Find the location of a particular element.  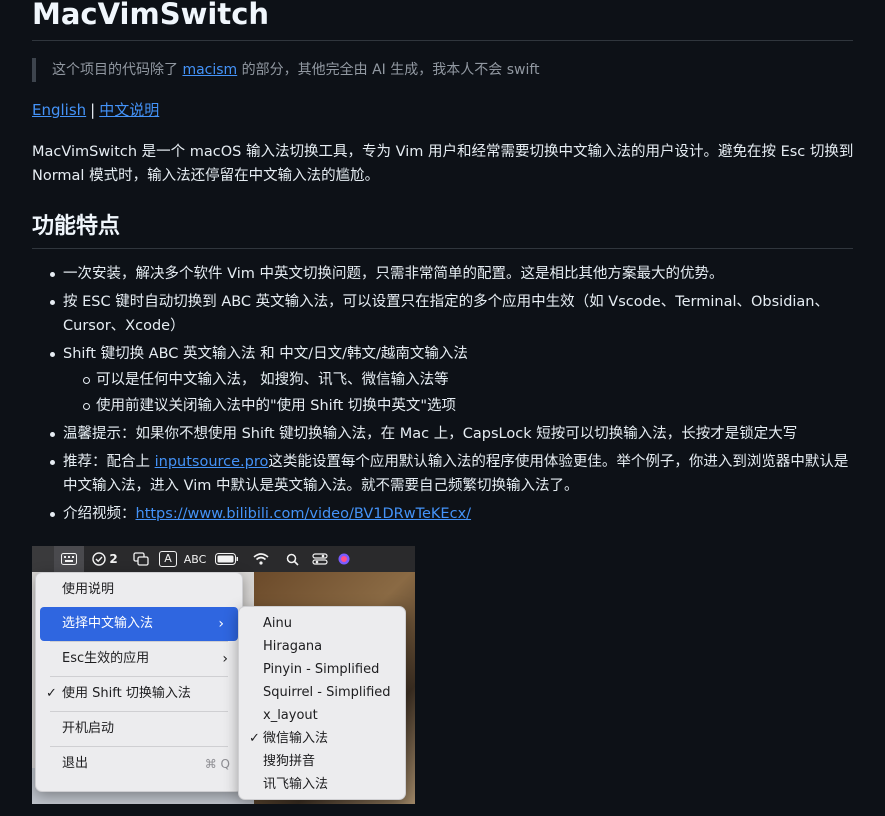

menu-item-label: Esc生效的应用 is located at coordinates (106, 658).